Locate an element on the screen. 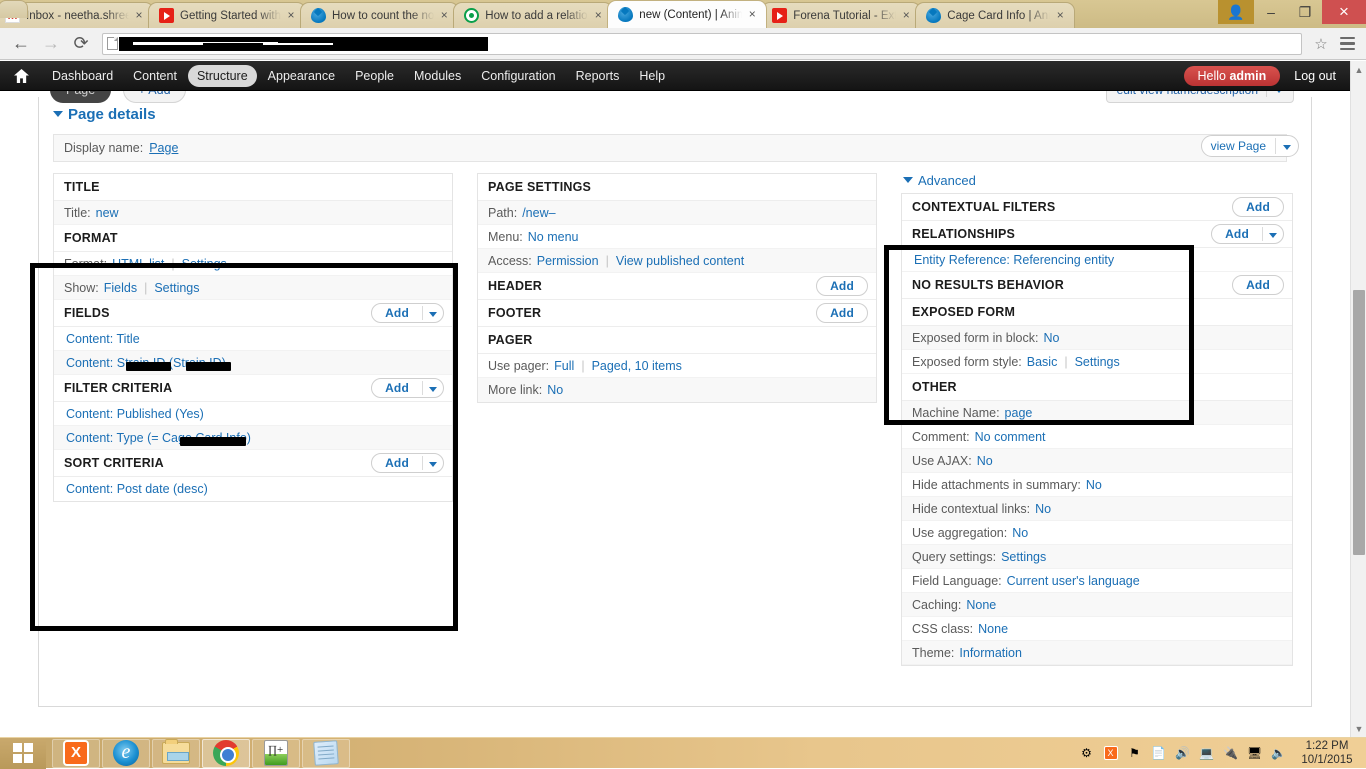  address-bar is located at coordinates (702, 44).